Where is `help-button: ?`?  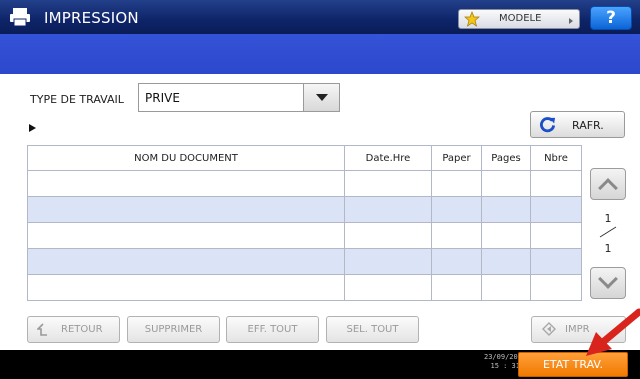 help-button: ? is located at coordinates (611, 18).